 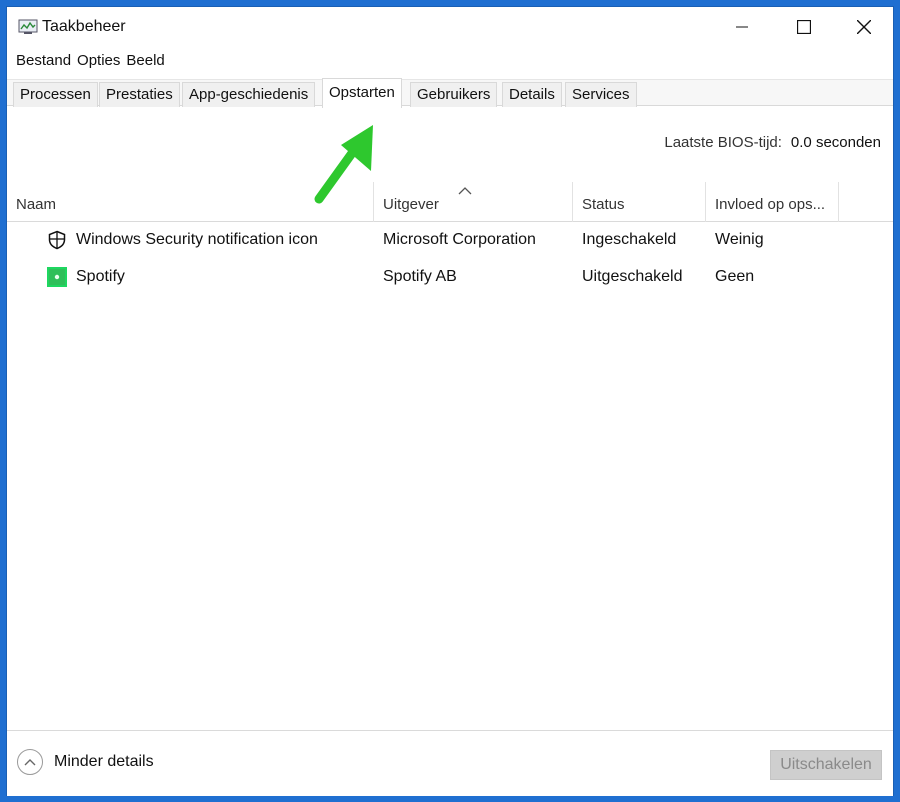 I want to click on minimize-button, so click(x=742, y=27).